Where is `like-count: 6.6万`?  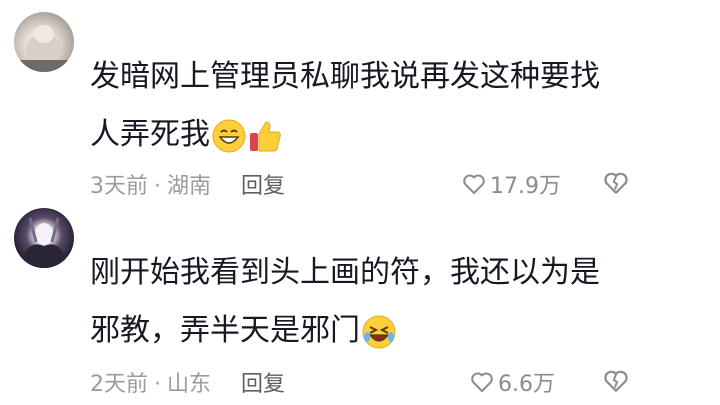 like-count: 6.6万 is located at coordinates (526, 384).